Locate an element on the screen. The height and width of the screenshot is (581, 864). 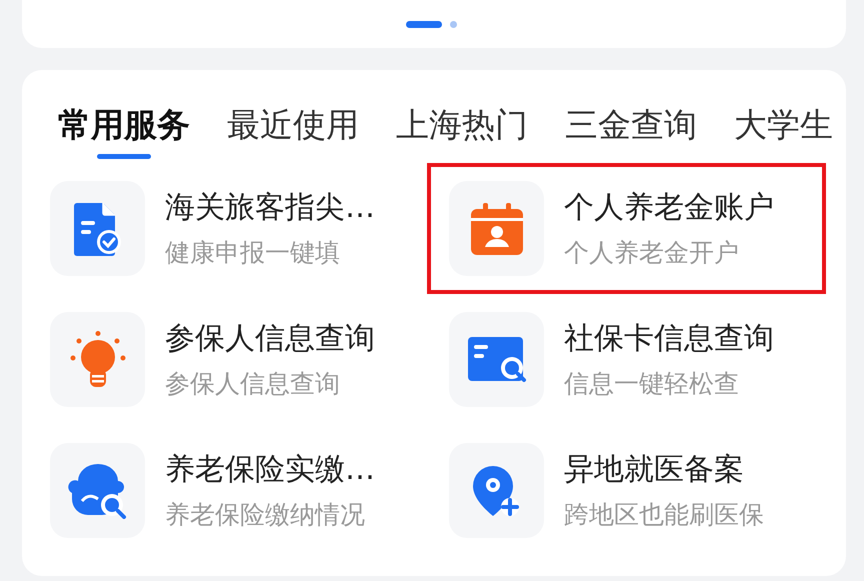
service-title: 社保卡信息查询 is located at coordinates (669, 339).